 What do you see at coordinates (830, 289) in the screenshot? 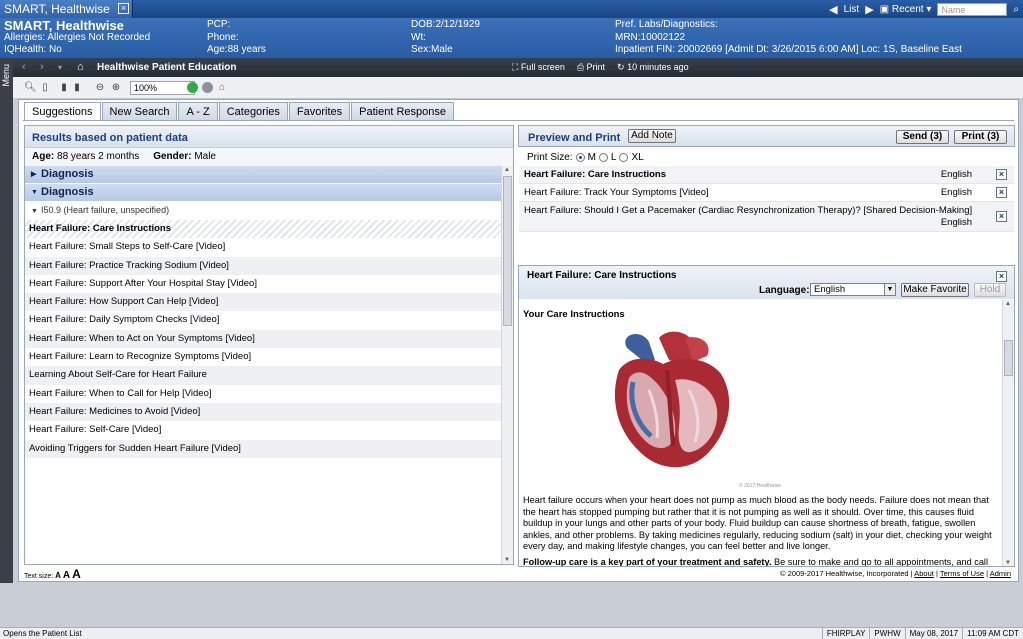
I see `language-value: English` at bounding box center [830, 289].